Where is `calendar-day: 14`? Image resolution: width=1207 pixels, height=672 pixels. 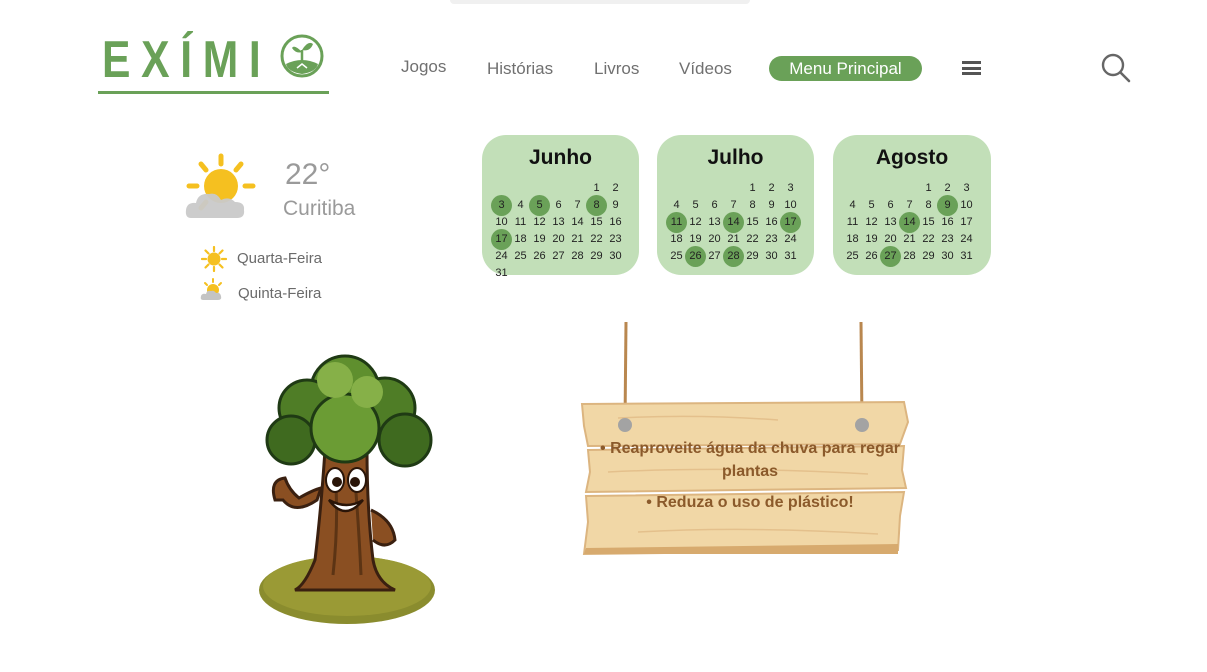
calendar-day: 14 is located at coordinates (577, 222).